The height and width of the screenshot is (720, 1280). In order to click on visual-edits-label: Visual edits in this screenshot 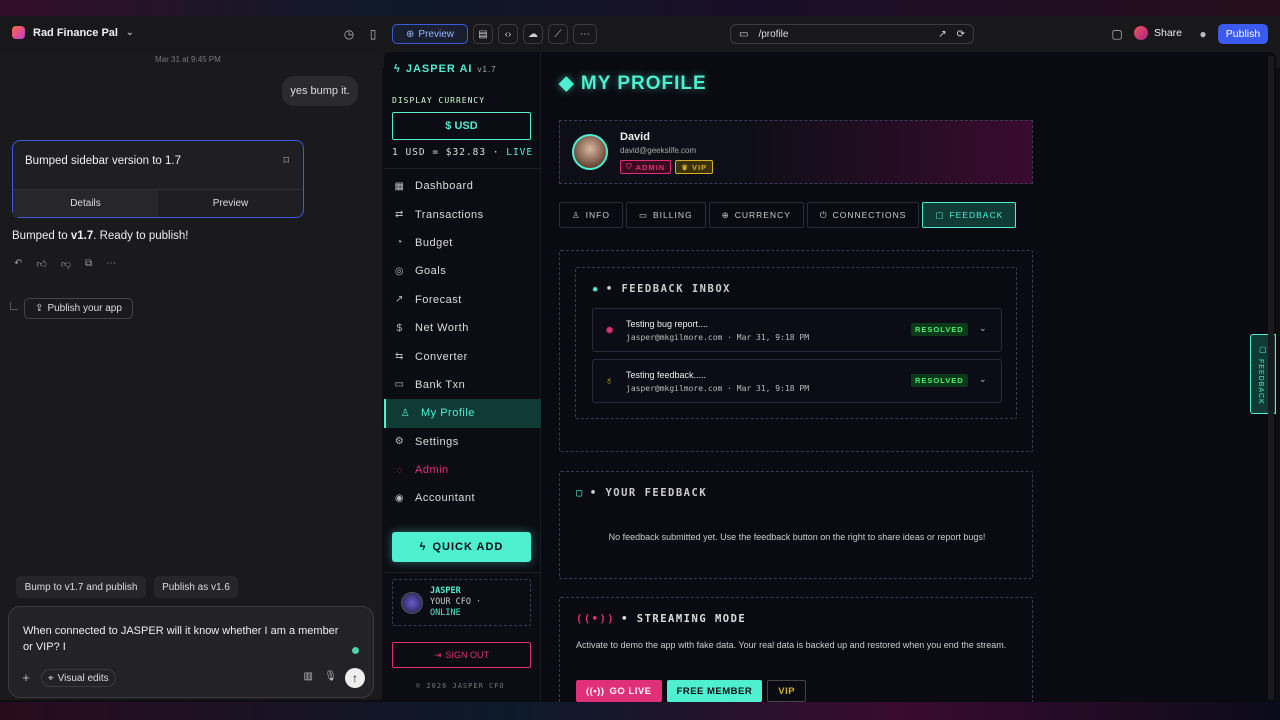, I will do `click(83, 678)`.